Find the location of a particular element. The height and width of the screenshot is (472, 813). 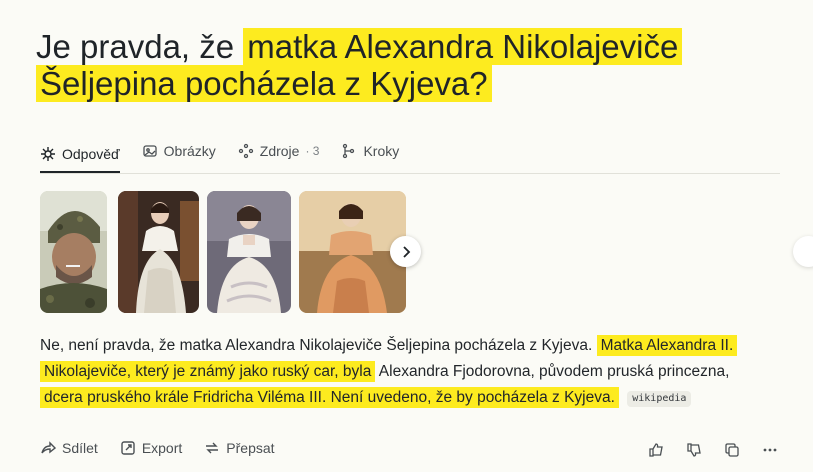

copy-icon is located at coordinates (732, 450).